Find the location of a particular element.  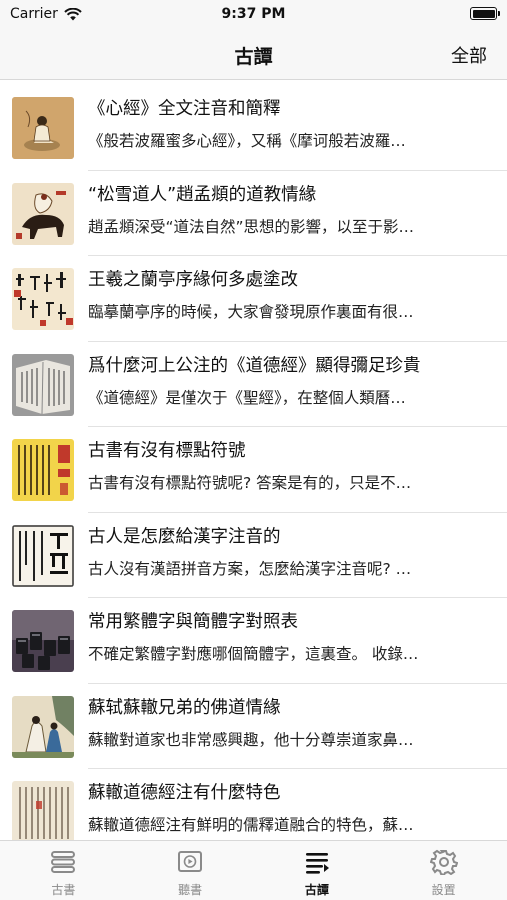

article-title: 常用繁體字與簡體字對照表 is located at coordinates (193, 622).